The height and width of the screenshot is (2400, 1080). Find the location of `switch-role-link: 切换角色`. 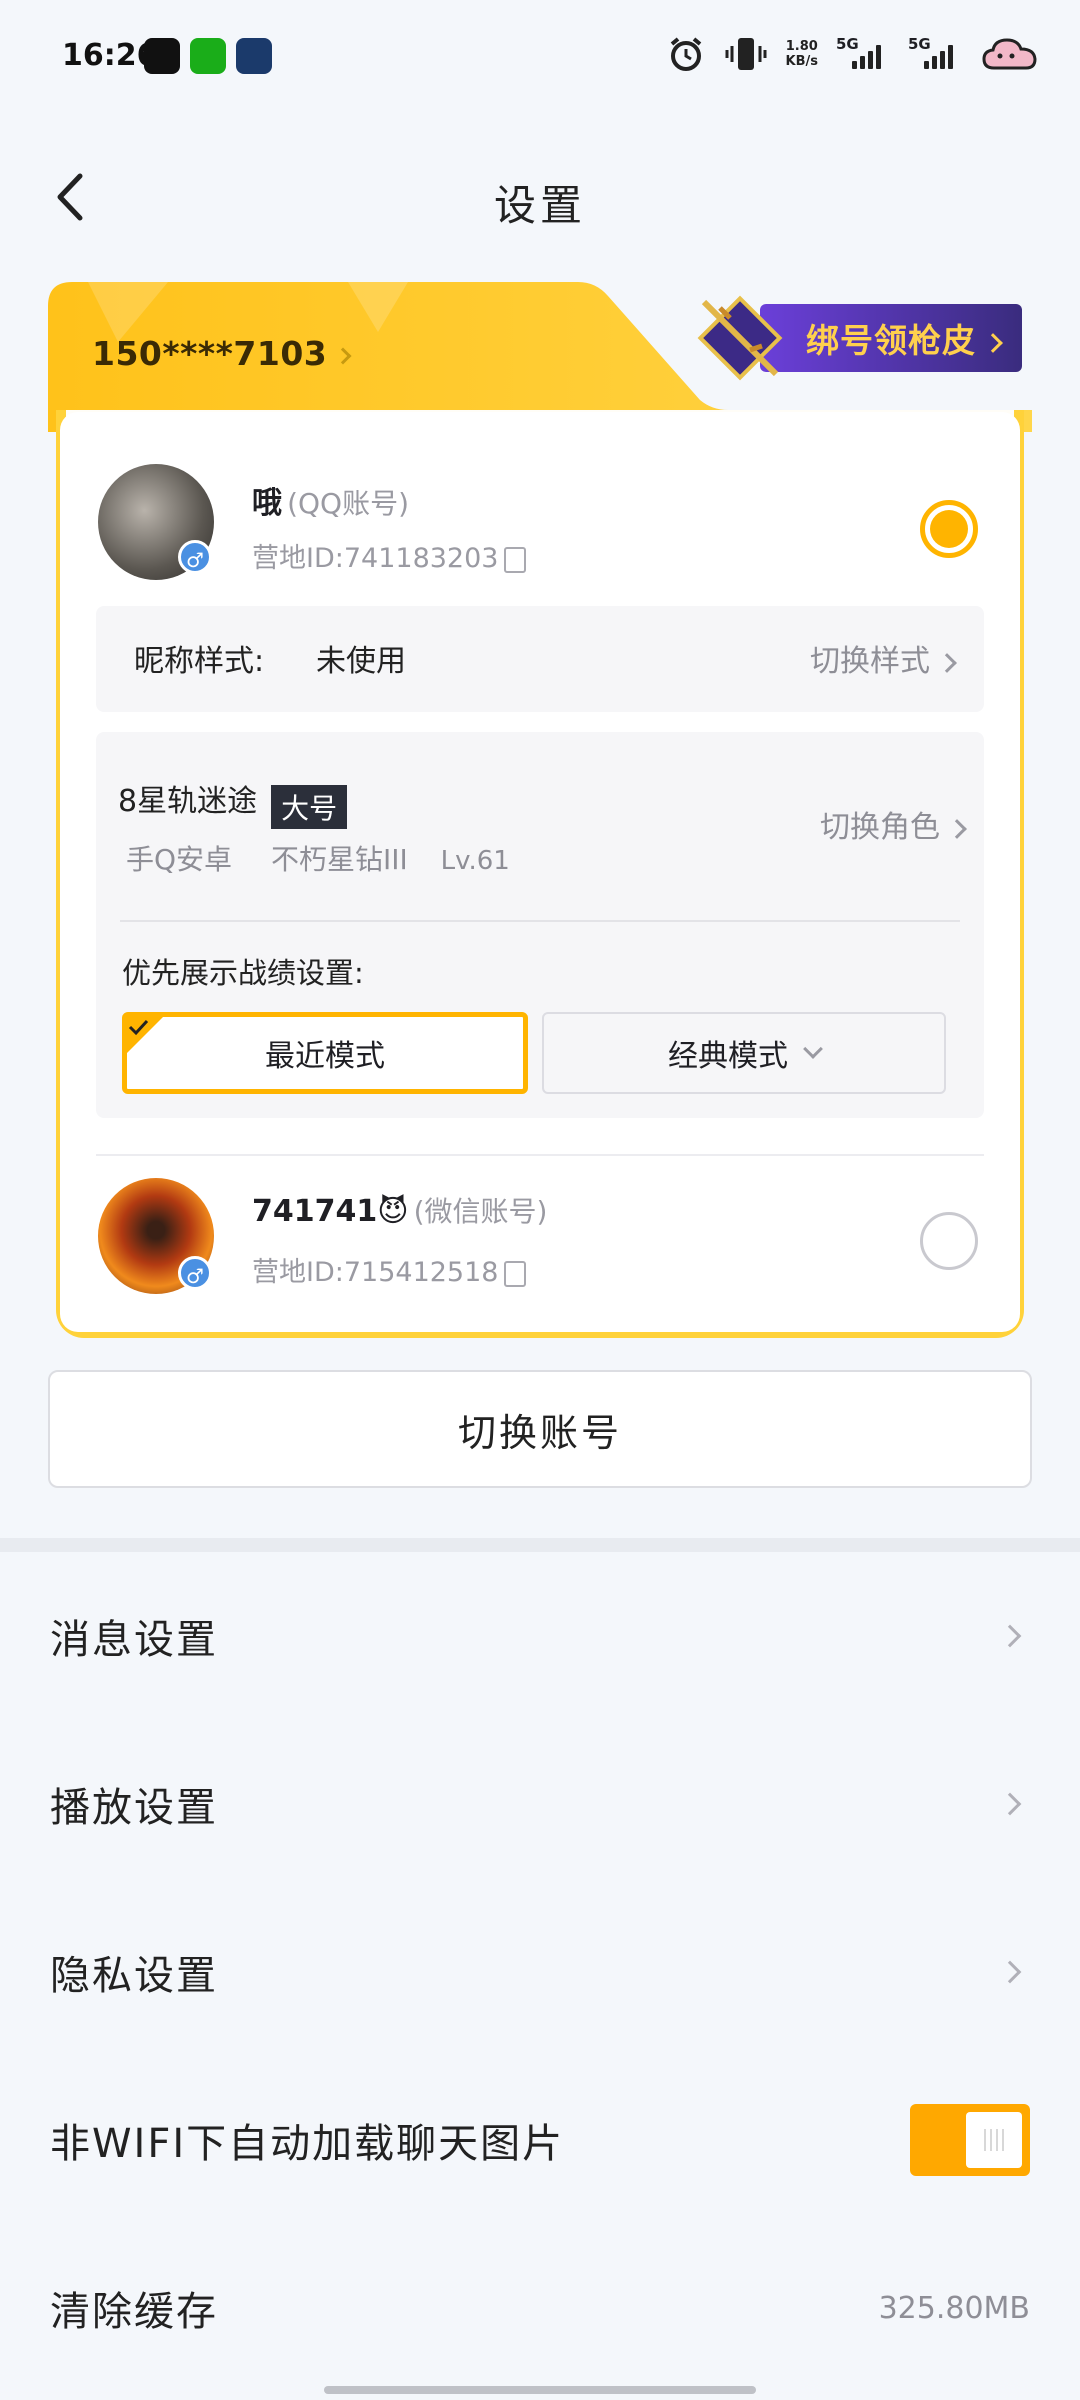

switch-role-link: 切换角色 is located at coordinates (893, 824).